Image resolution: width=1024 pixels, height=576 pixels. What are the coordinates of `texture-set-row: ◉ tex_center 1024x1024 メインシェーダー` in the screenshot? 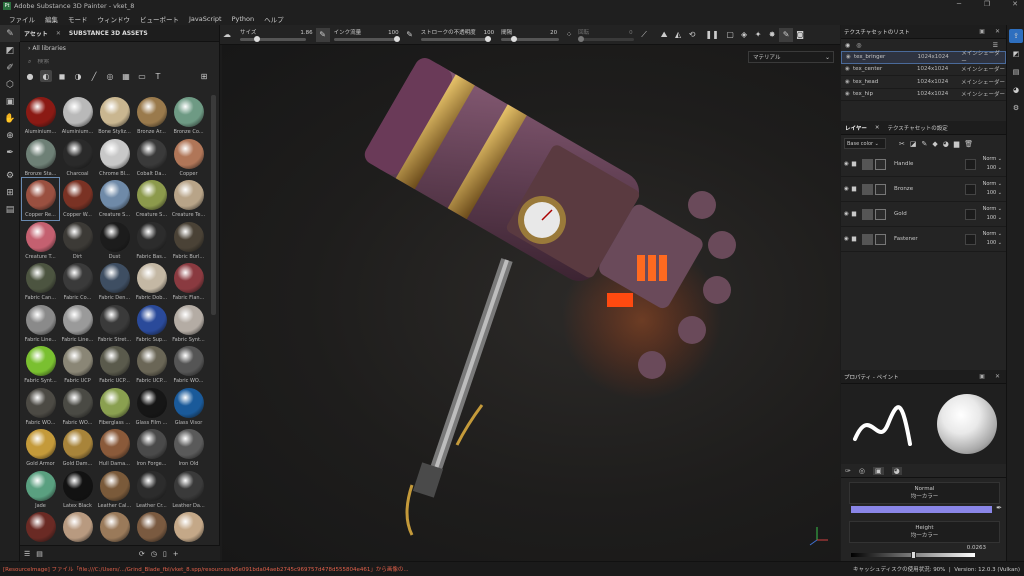 It's located at (923, 70).